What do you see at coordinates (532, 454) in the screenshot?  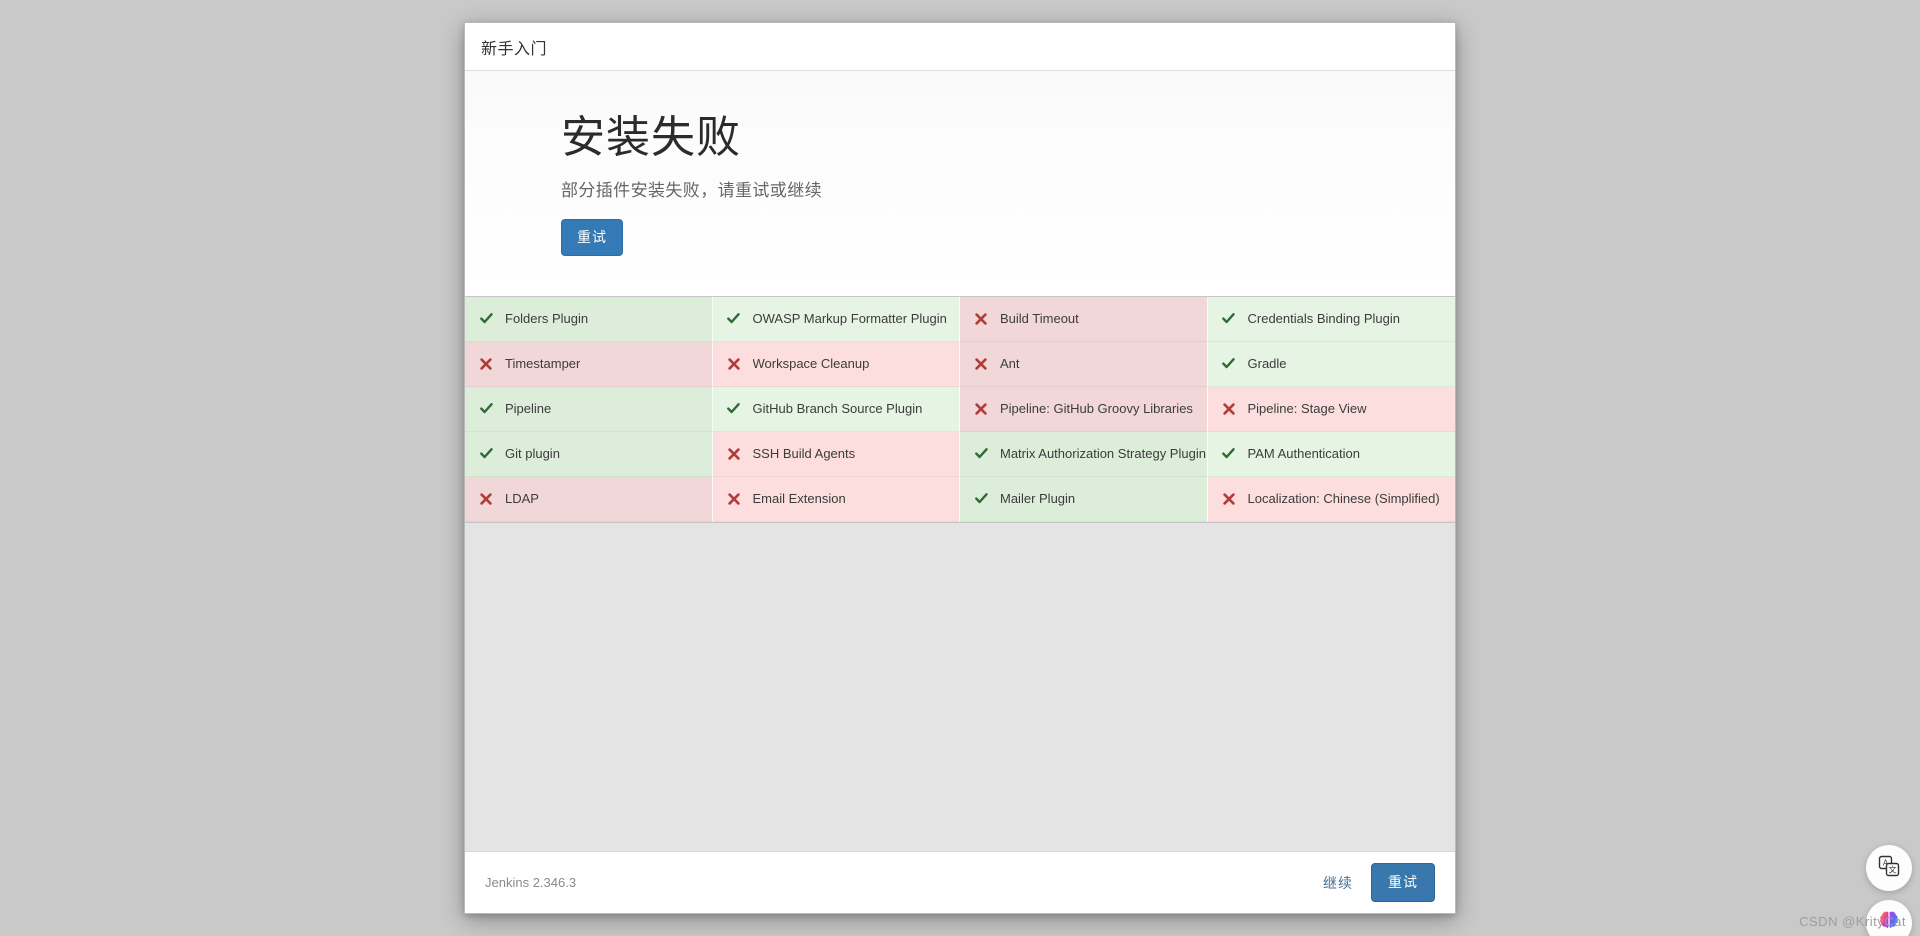 I see `plugin-name-label: Git plugin` at bounding box center [532, 454].